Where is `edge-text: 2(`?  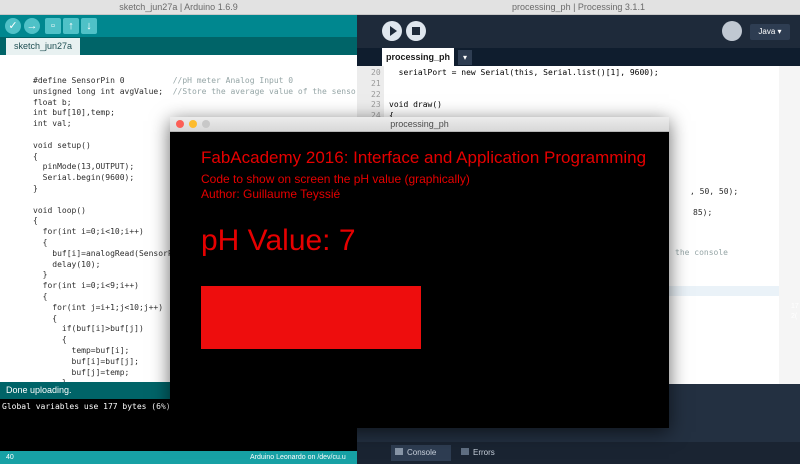 edge-text: 2( is located at coordinates (794, 316).